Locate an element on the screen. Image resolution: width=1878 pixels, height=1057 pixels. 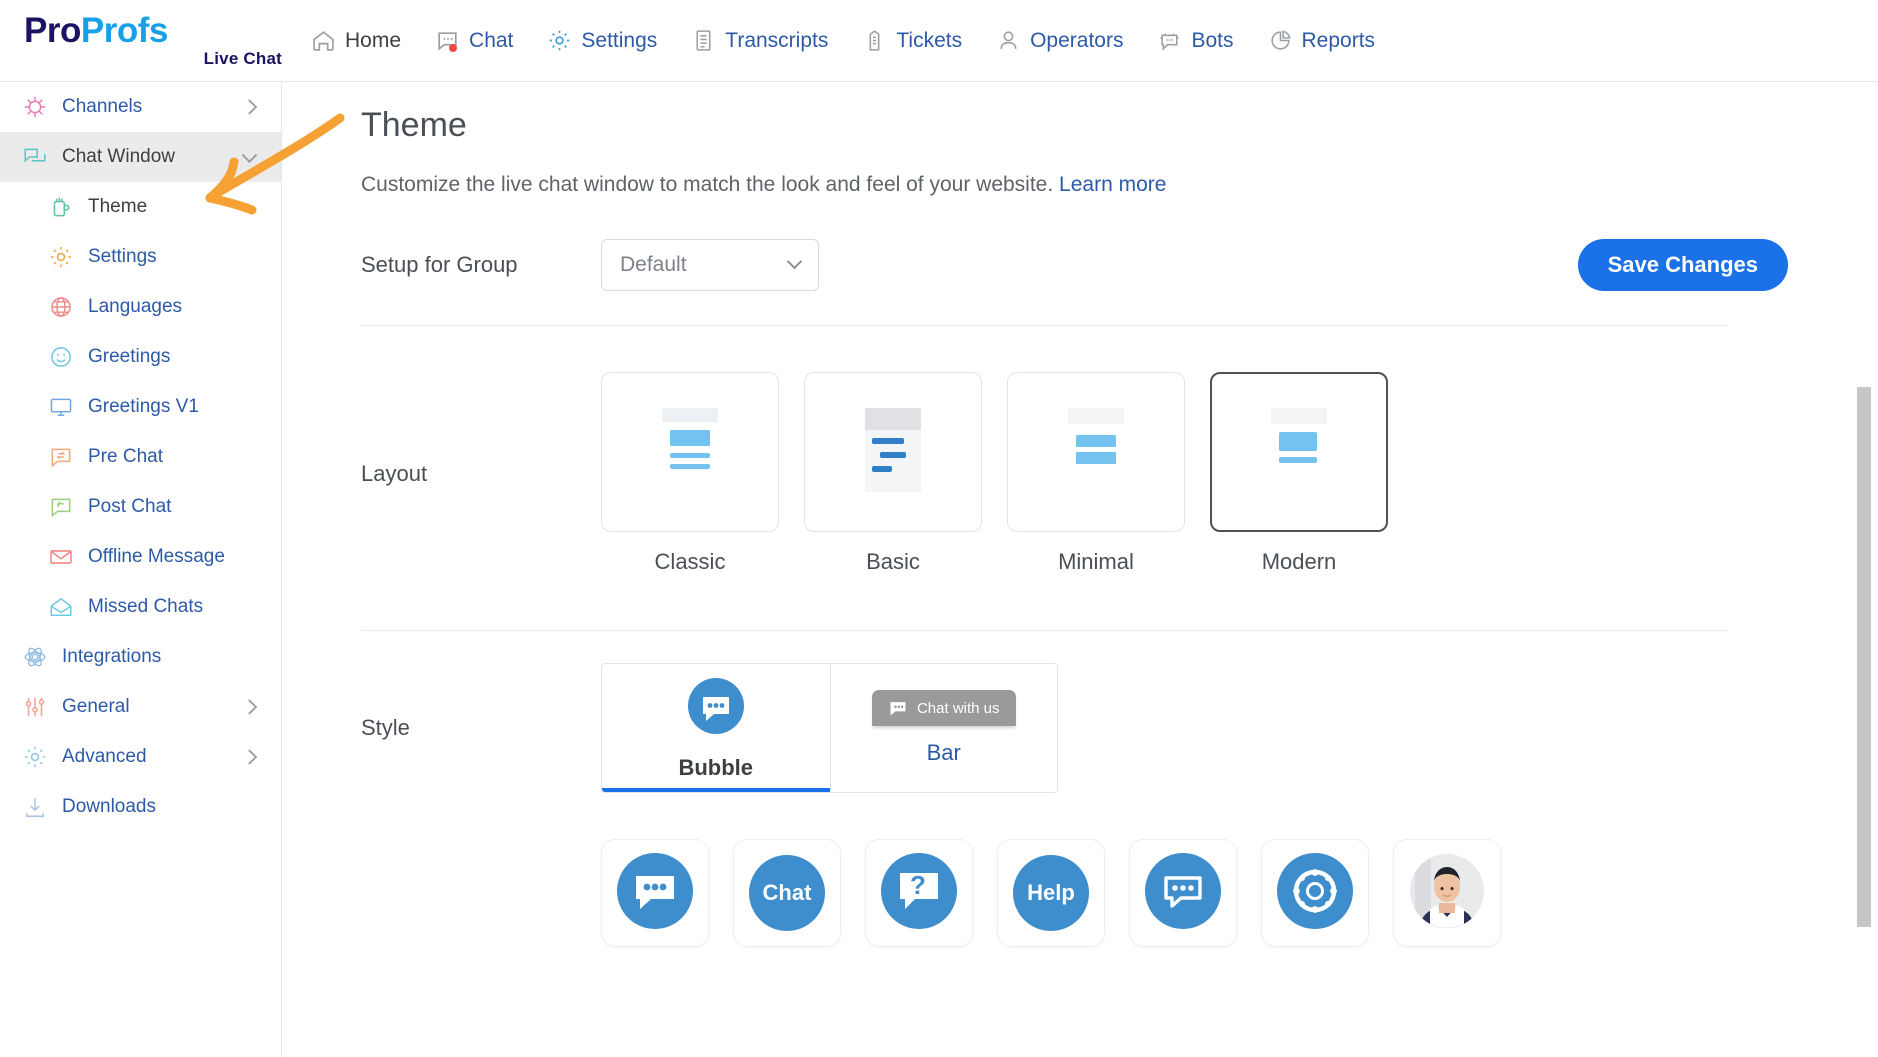
open-envelope-icon is located at coordinates (61, 607).